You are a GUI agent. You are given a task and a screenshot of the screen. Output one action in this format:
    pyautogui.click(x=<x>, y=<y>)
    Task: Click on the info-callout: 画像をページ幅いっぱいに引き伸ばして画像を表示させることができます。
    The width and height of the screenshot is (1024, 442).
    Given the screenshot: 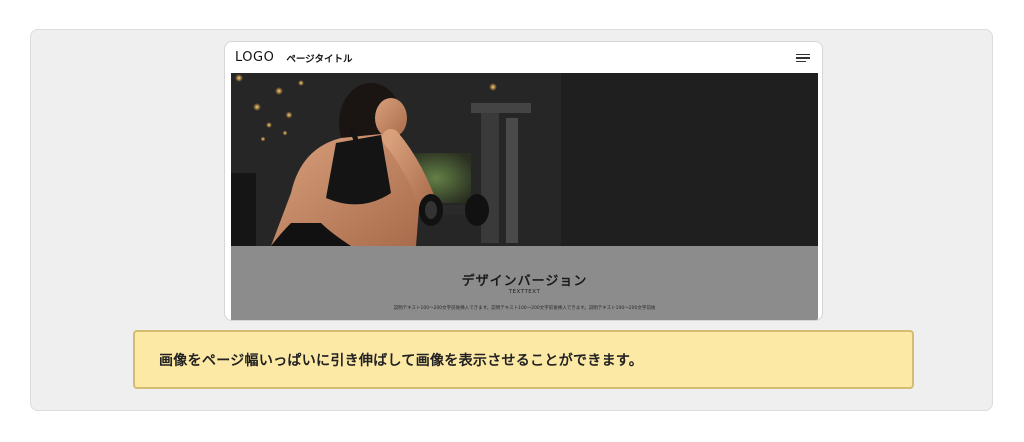 What is the action you would take?
    pyautogui.click(x=523, y=359)
    